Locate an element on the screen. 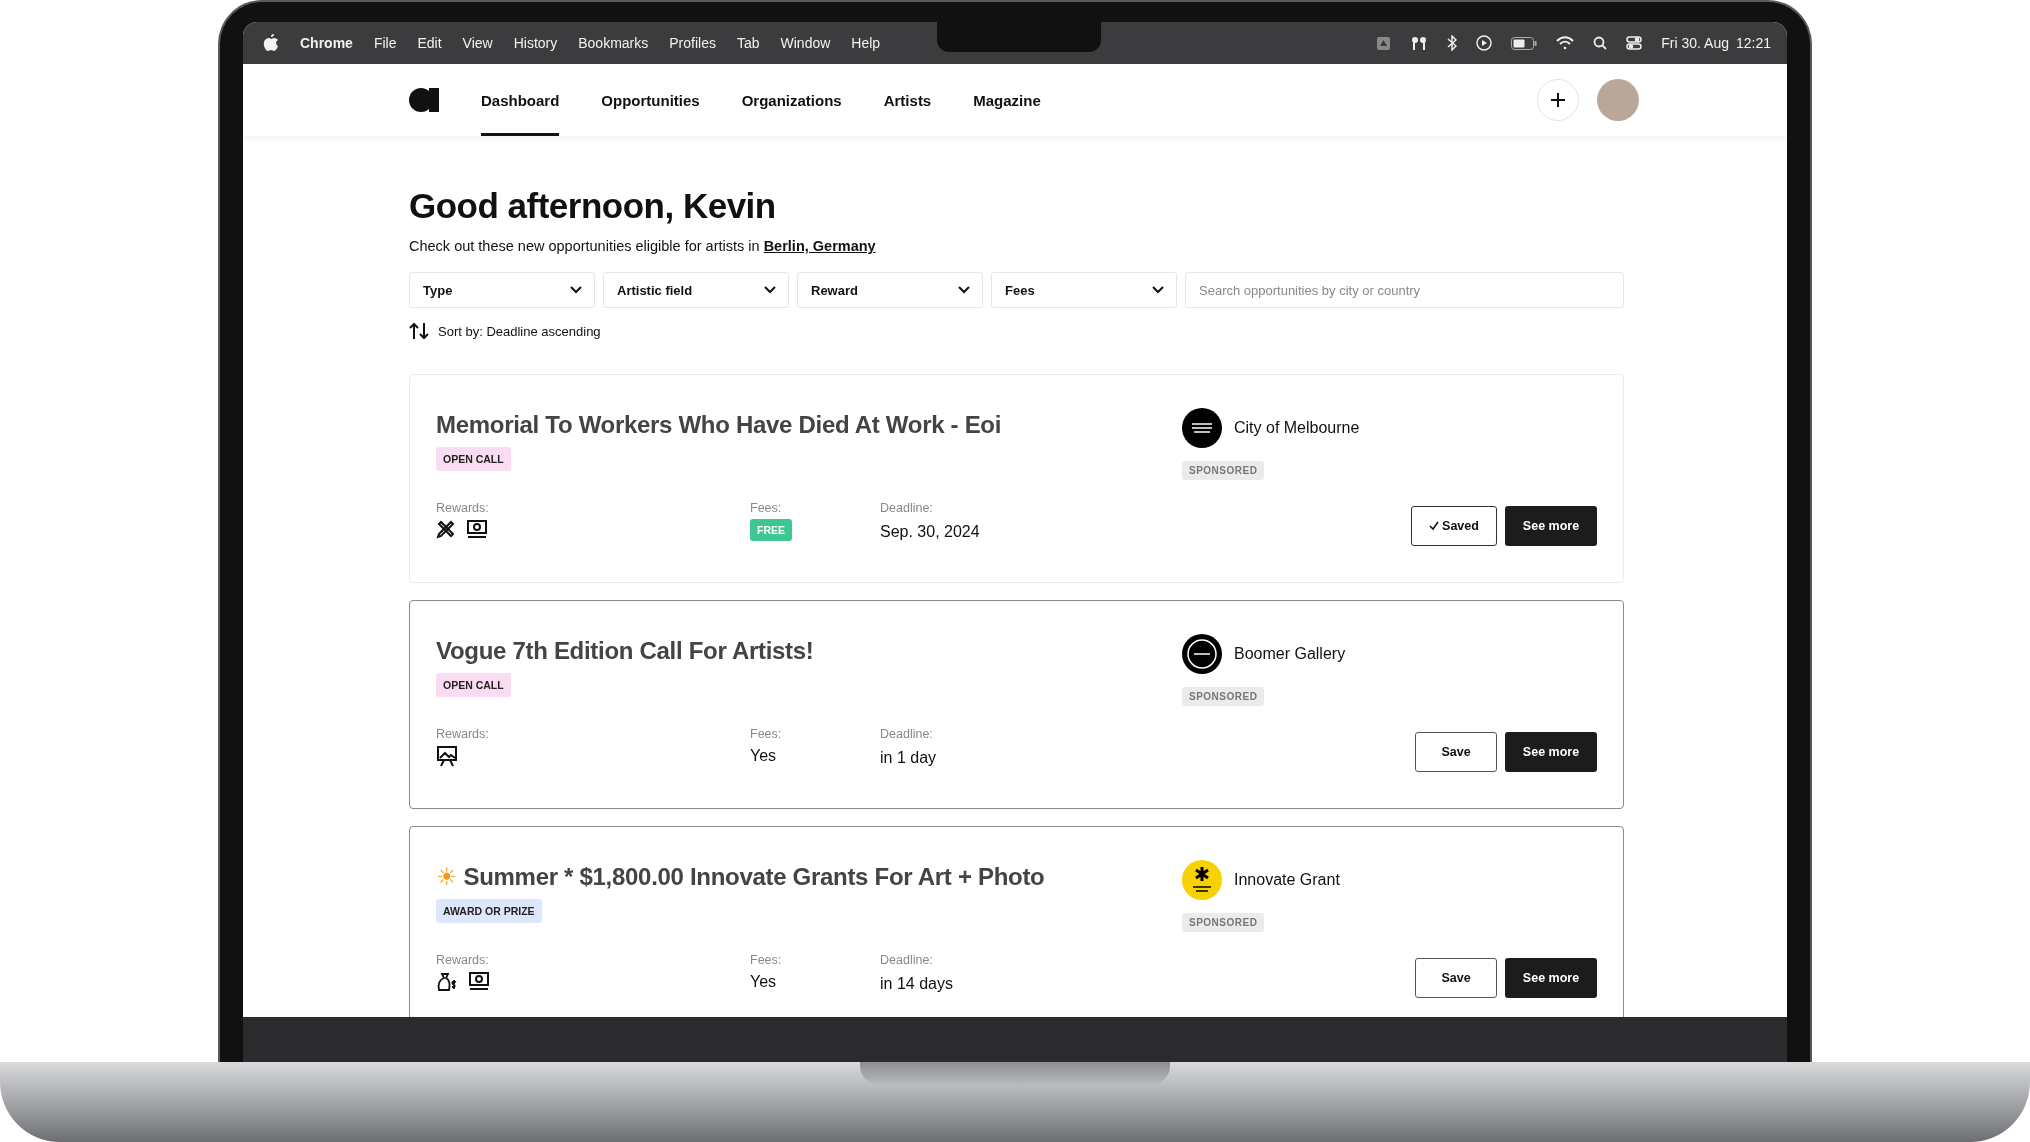  earbuds-icon is located at coordinates (1419, 43).